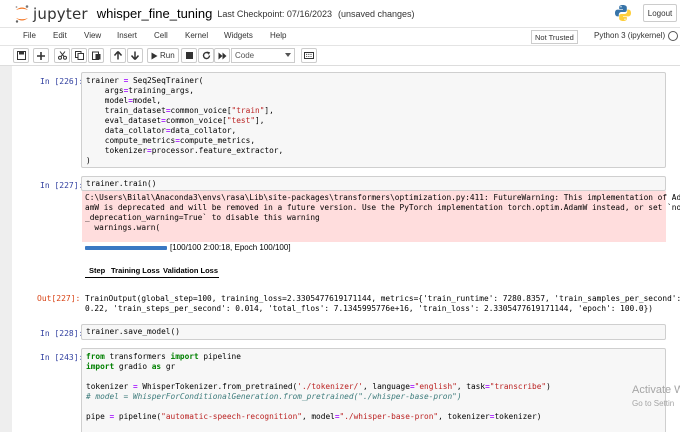 The image size is (680, 432). Describe the element at coordinates (29, 35) in the screenshot. I see `menu-file: File` at that location.